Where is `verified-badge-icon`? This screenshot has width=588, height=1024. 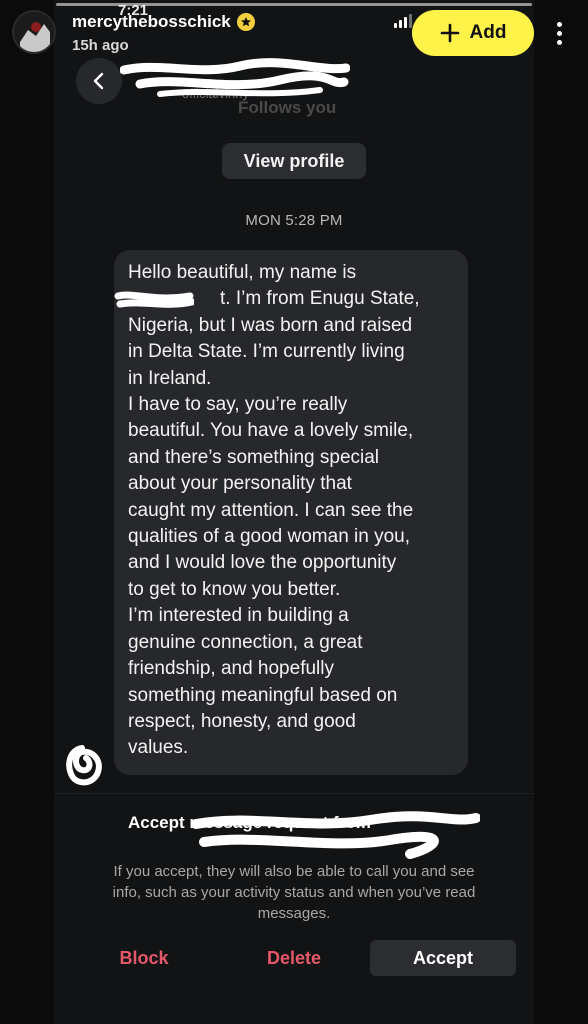 verified-badge-icon is located at coordinates (245, 22).